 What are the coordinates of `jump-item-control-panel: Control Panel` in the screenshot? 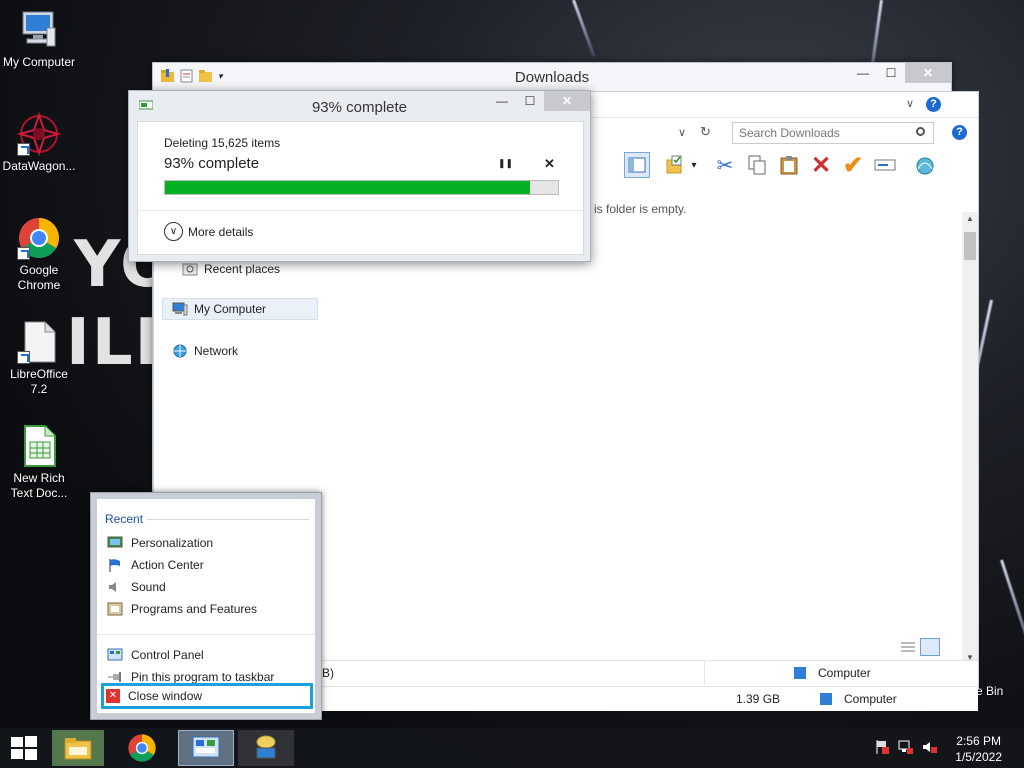 It's located at (206, 655).